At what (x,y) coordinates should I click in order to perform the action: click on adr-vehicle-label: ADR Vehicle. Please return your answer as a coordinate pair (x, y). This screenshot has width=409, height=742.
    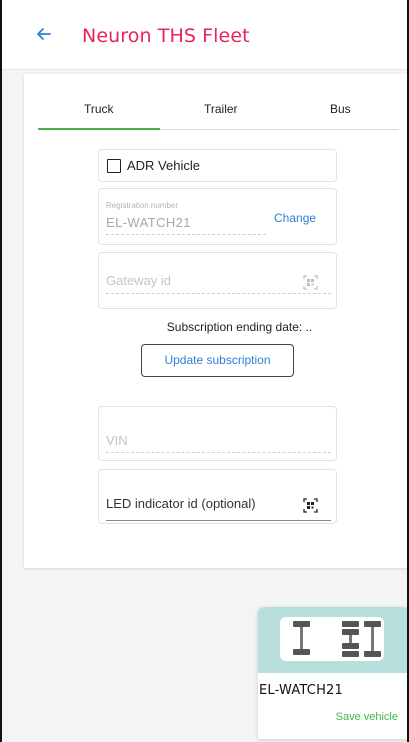
    Looking at the image, I should click on (163, 165).